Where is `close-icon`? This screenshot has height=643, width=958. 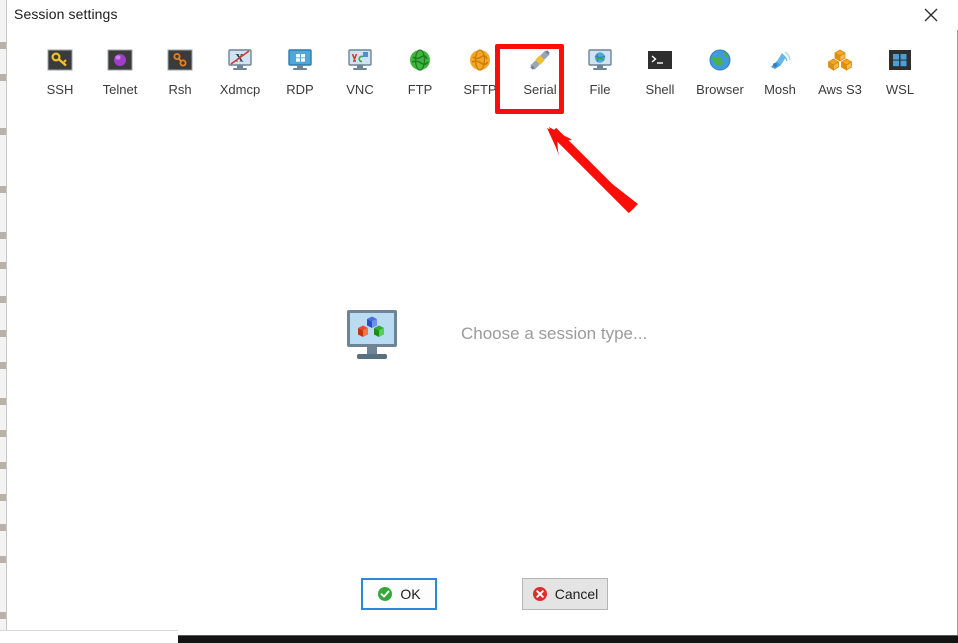 close-icon is located at coordinates (931, 15).